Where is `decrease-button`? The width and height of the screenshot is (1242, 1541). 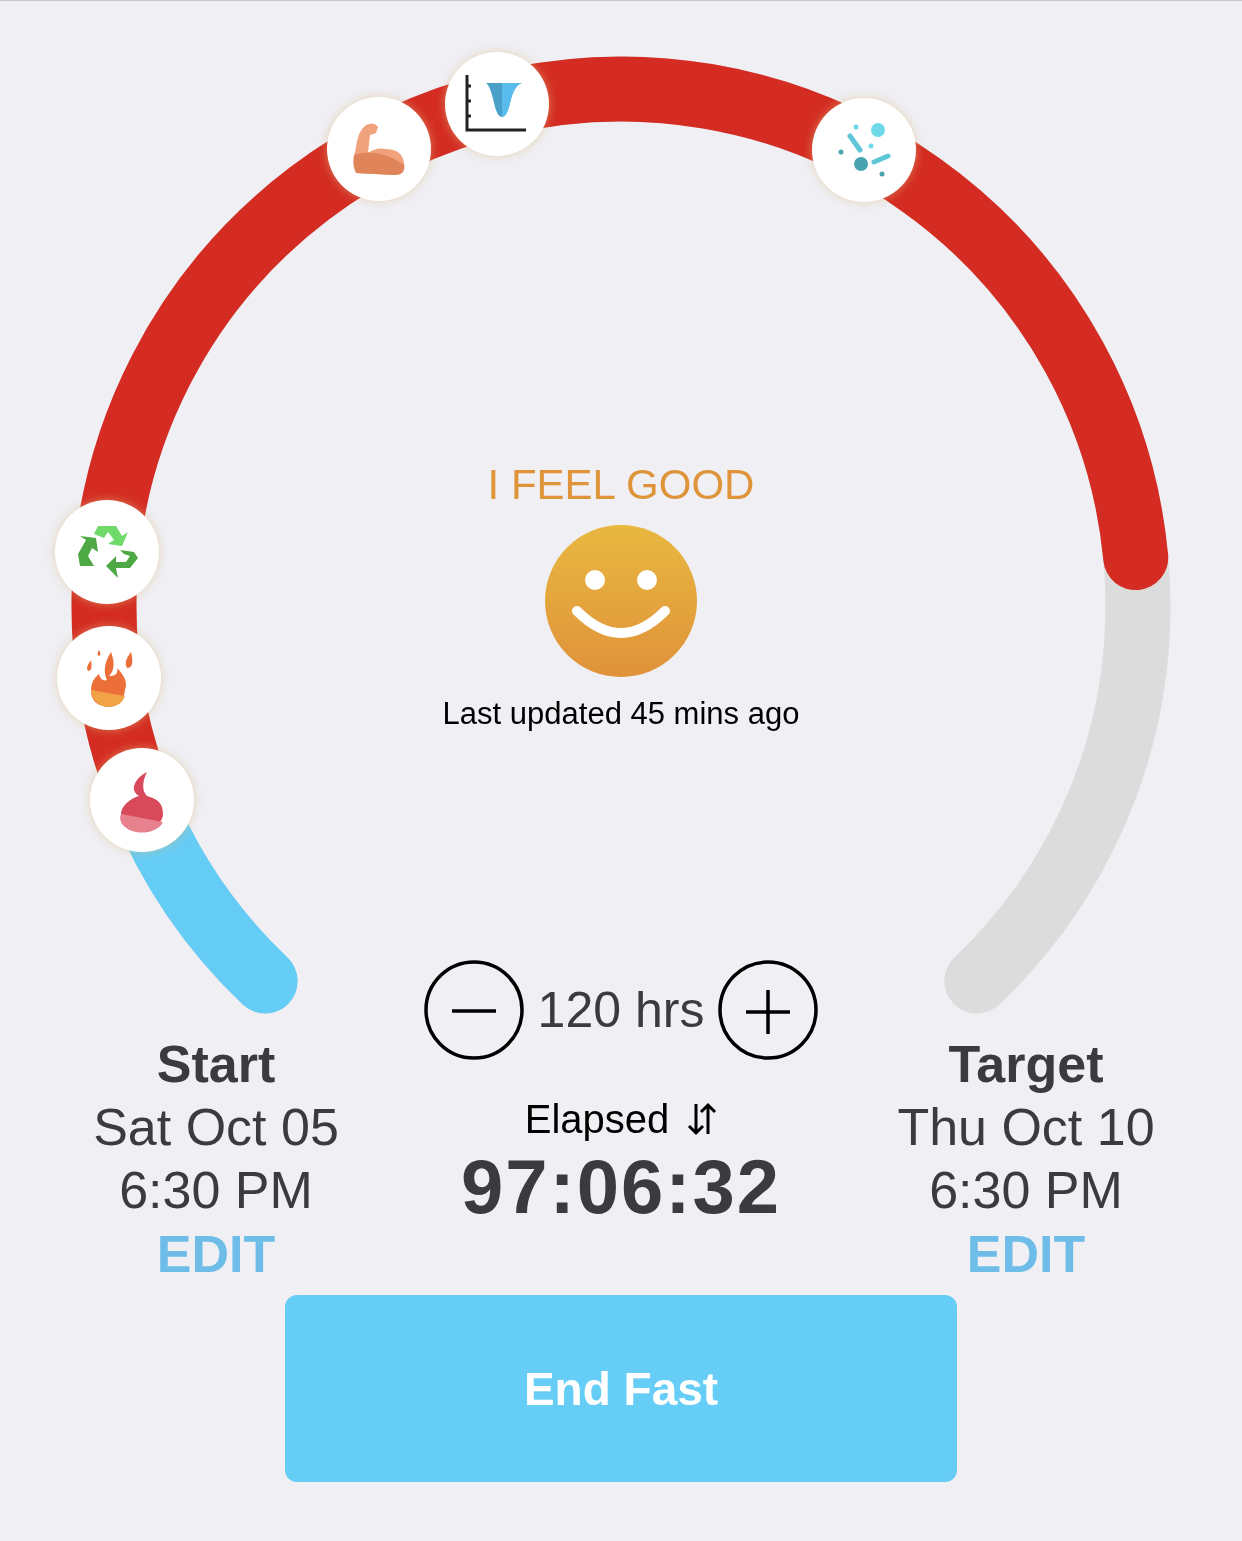
decrease-button is located at coordinates (473, 1010).